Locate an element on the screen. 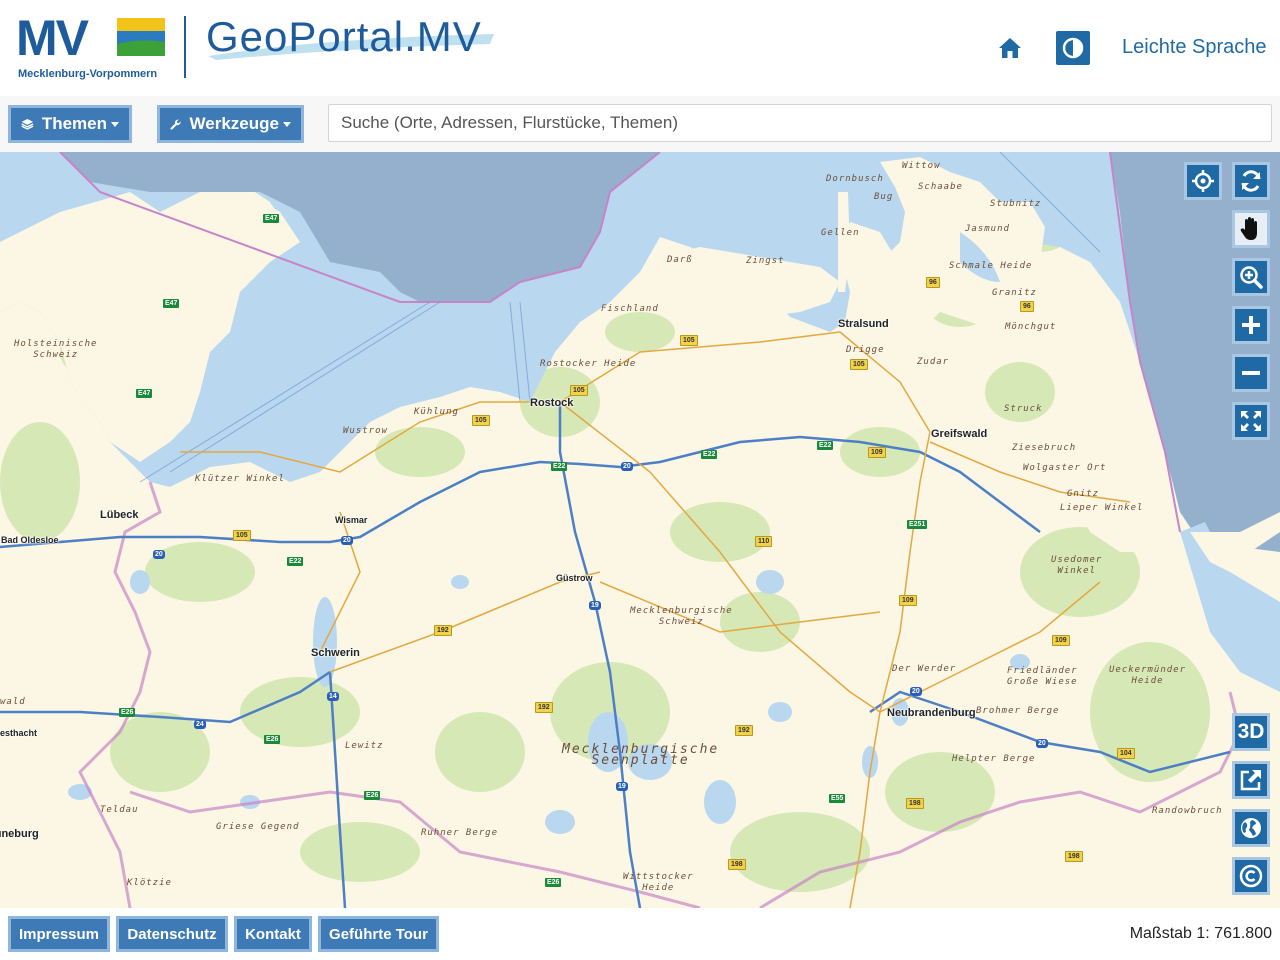 The image size is (1280, 960). home-button is located at coordinates (1010, 48).